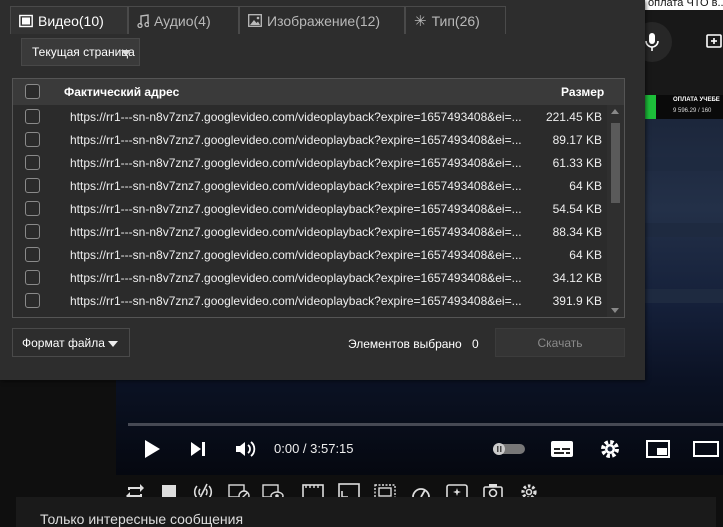  I want to click on scope-dropdown-value: Текущая страница, so click(83, 52).